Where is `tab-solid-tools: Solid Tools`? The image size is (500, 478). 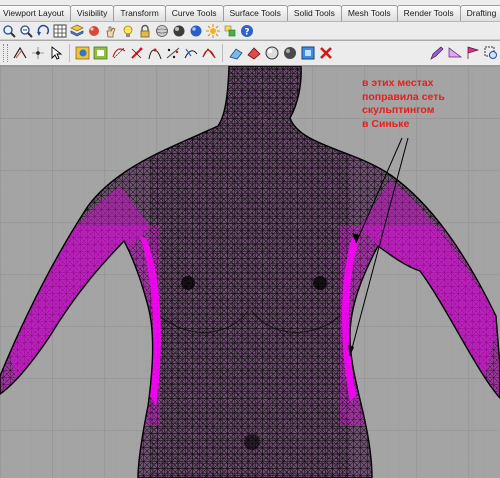
tab-solid-tools: Solid Tools is located at coordinates (314, 13).